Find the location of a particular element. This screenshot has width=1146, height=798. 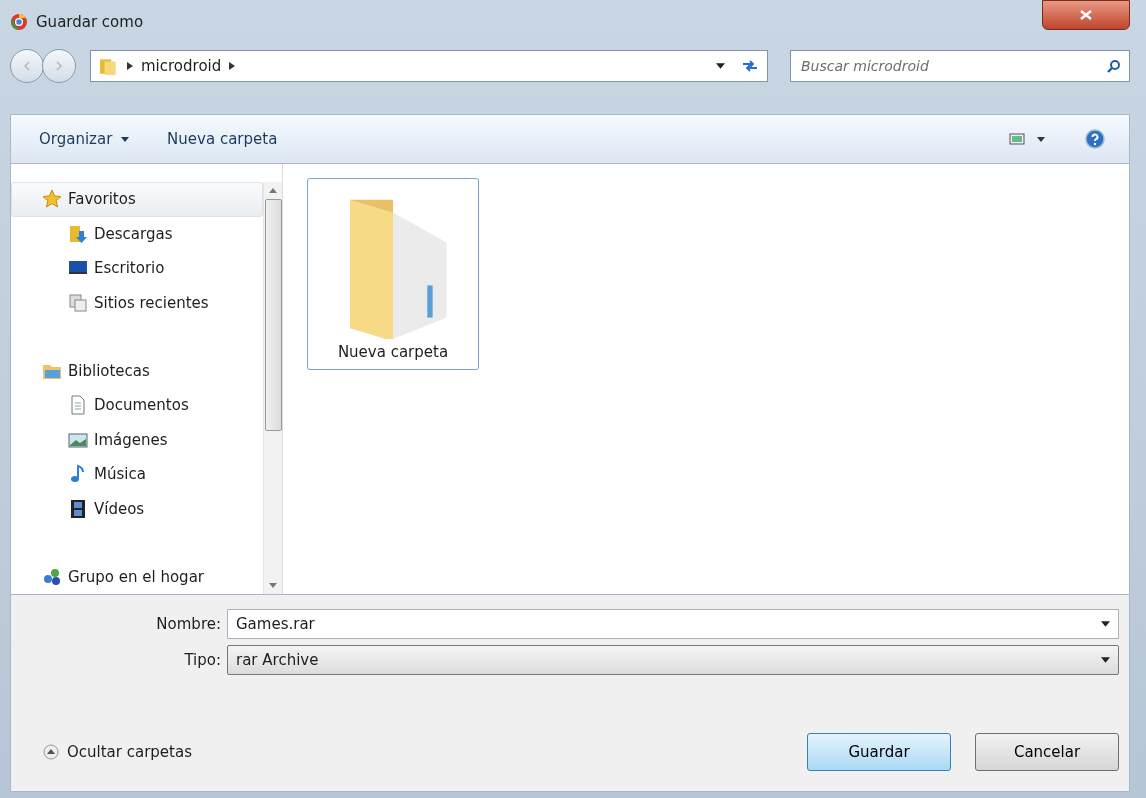

new-folder-button: Nueva carpeta is located at coordinates (222, 139).